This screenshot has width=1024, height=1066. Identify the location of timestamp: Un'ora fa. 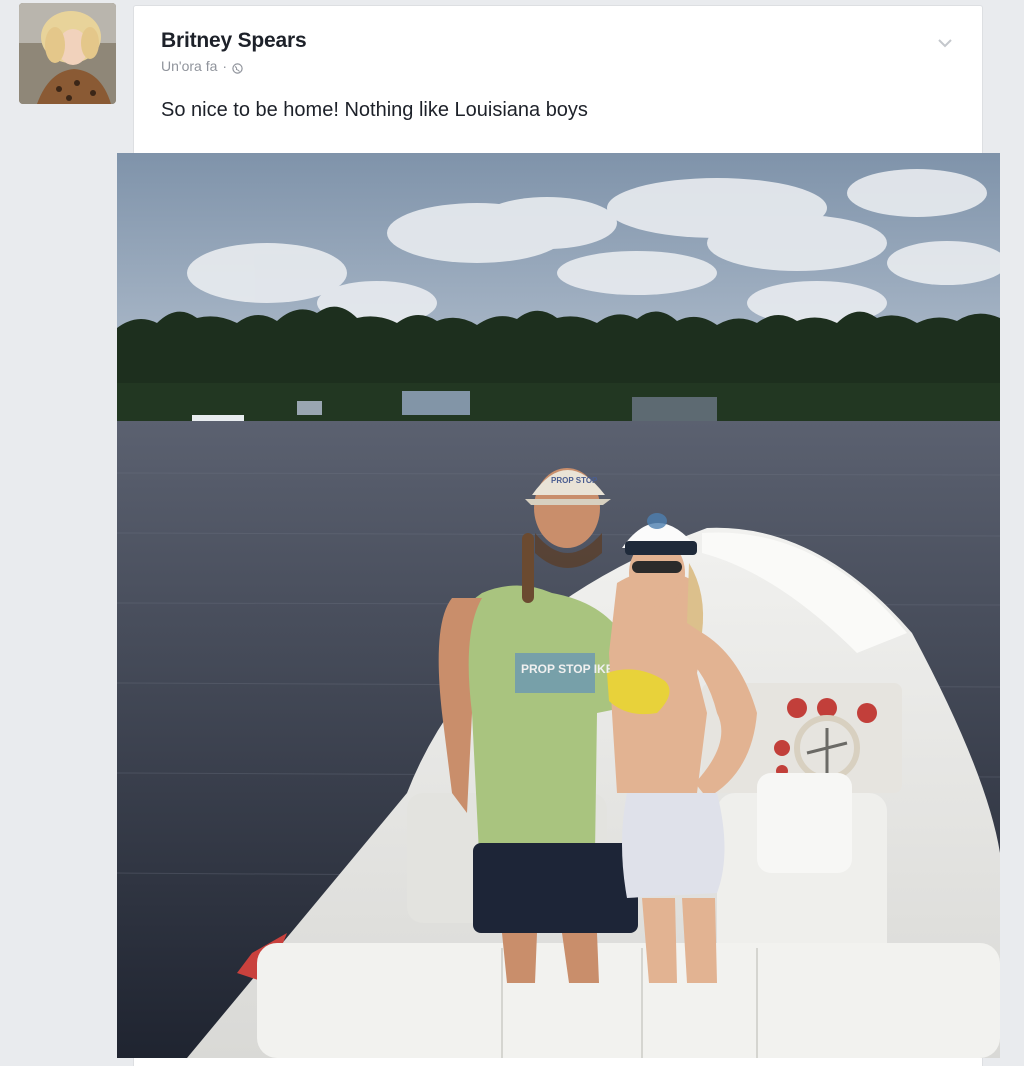
(189, 66).